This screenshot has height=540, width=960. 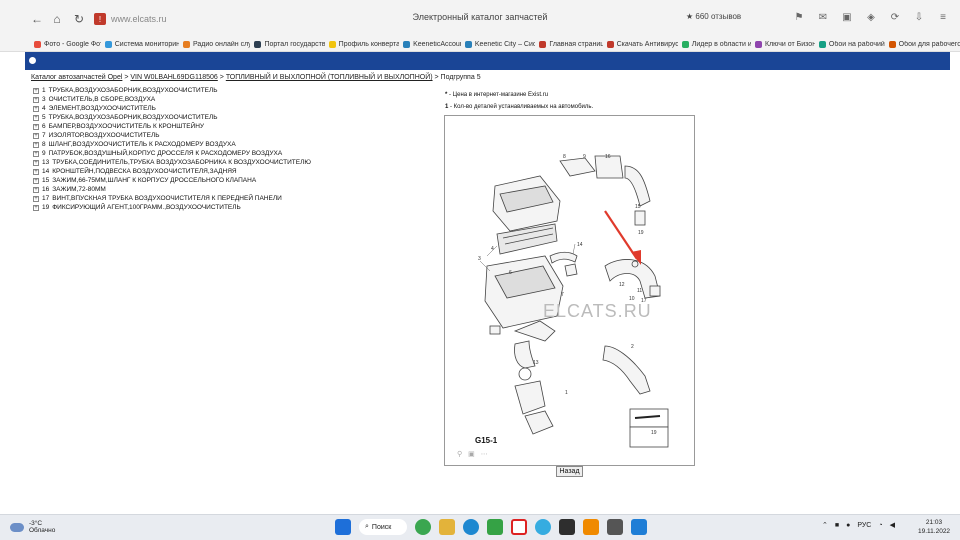 I want to click on taskbar-search: ⌕ Поиск, so click(x=383, y=527).